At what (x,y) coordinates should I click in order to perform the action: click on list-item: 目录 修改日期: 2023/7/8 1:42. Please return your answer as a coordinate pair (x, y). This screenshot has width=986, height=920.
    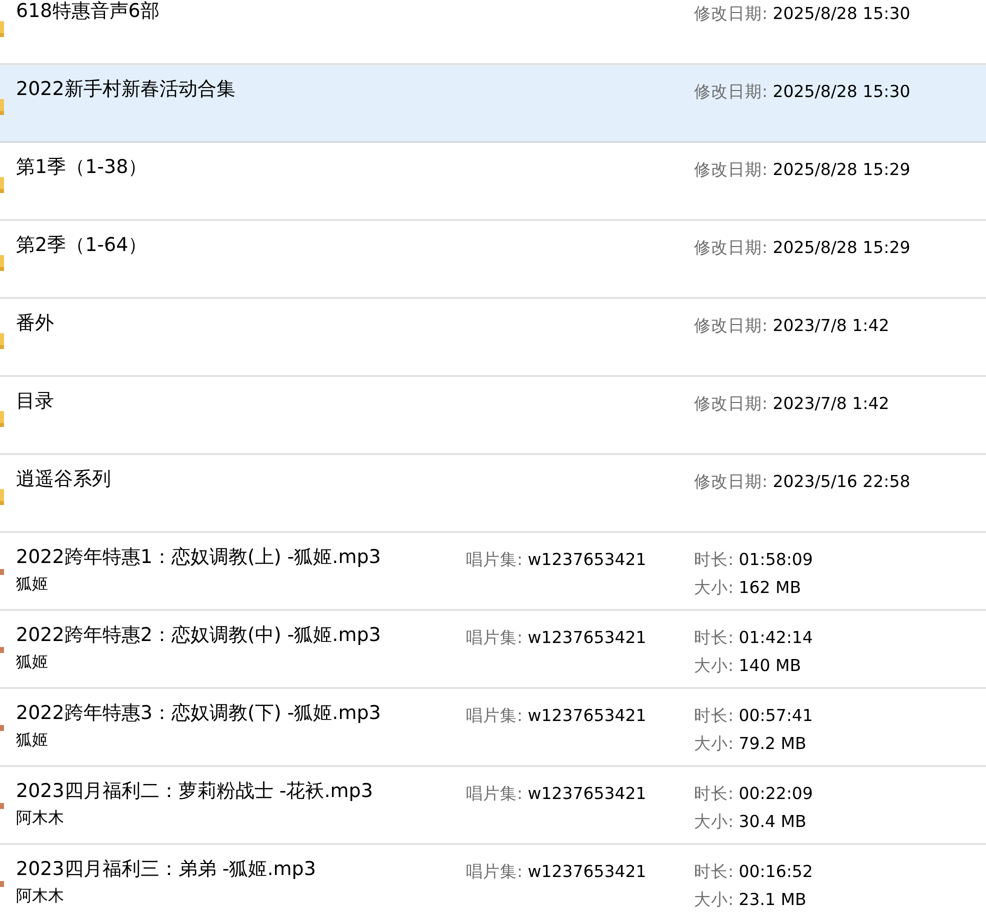
    Looking at the image, I should click on (493, 416).